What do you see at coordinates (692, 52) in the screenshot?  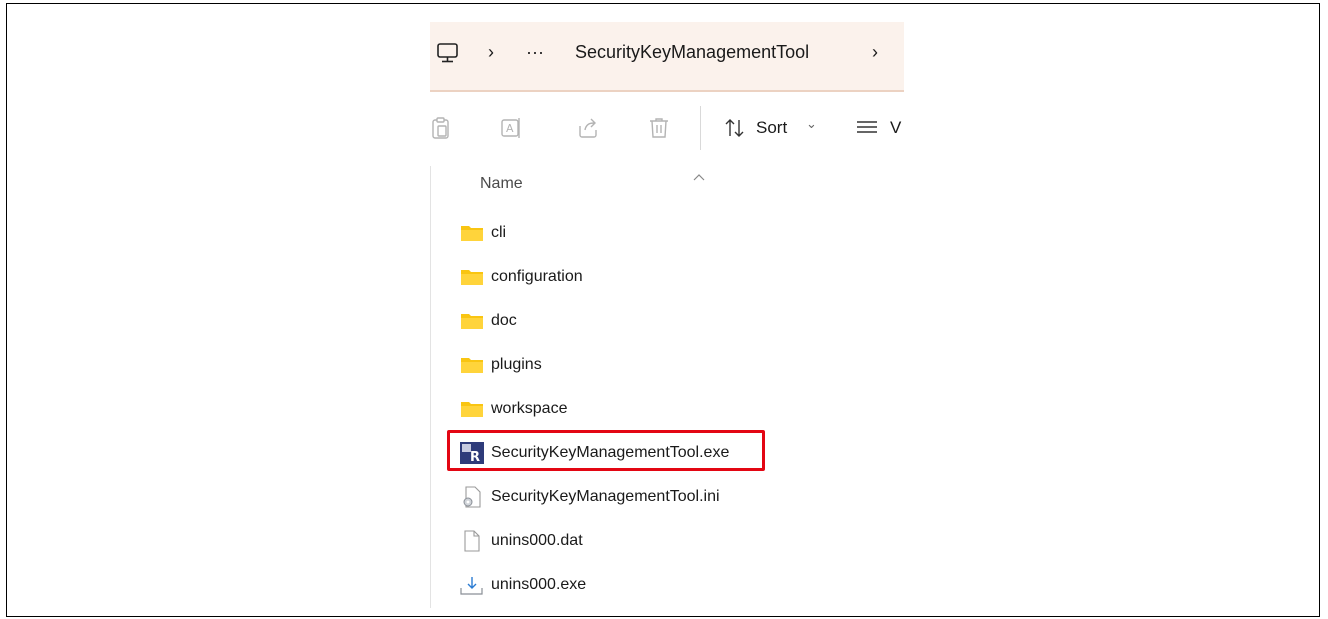 I see `breadcrumb-folder: SecurityKeyManagementTool` at bounding box center [692, 52].